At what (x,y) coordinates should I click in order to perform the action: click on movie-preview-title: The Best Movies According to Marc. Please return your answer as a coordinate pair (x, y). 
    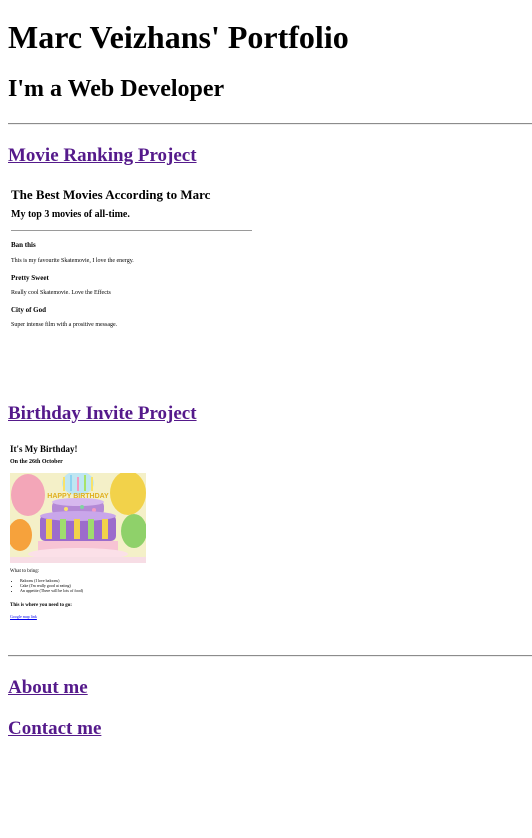
    Looking at the image, I should click on (111, 194).